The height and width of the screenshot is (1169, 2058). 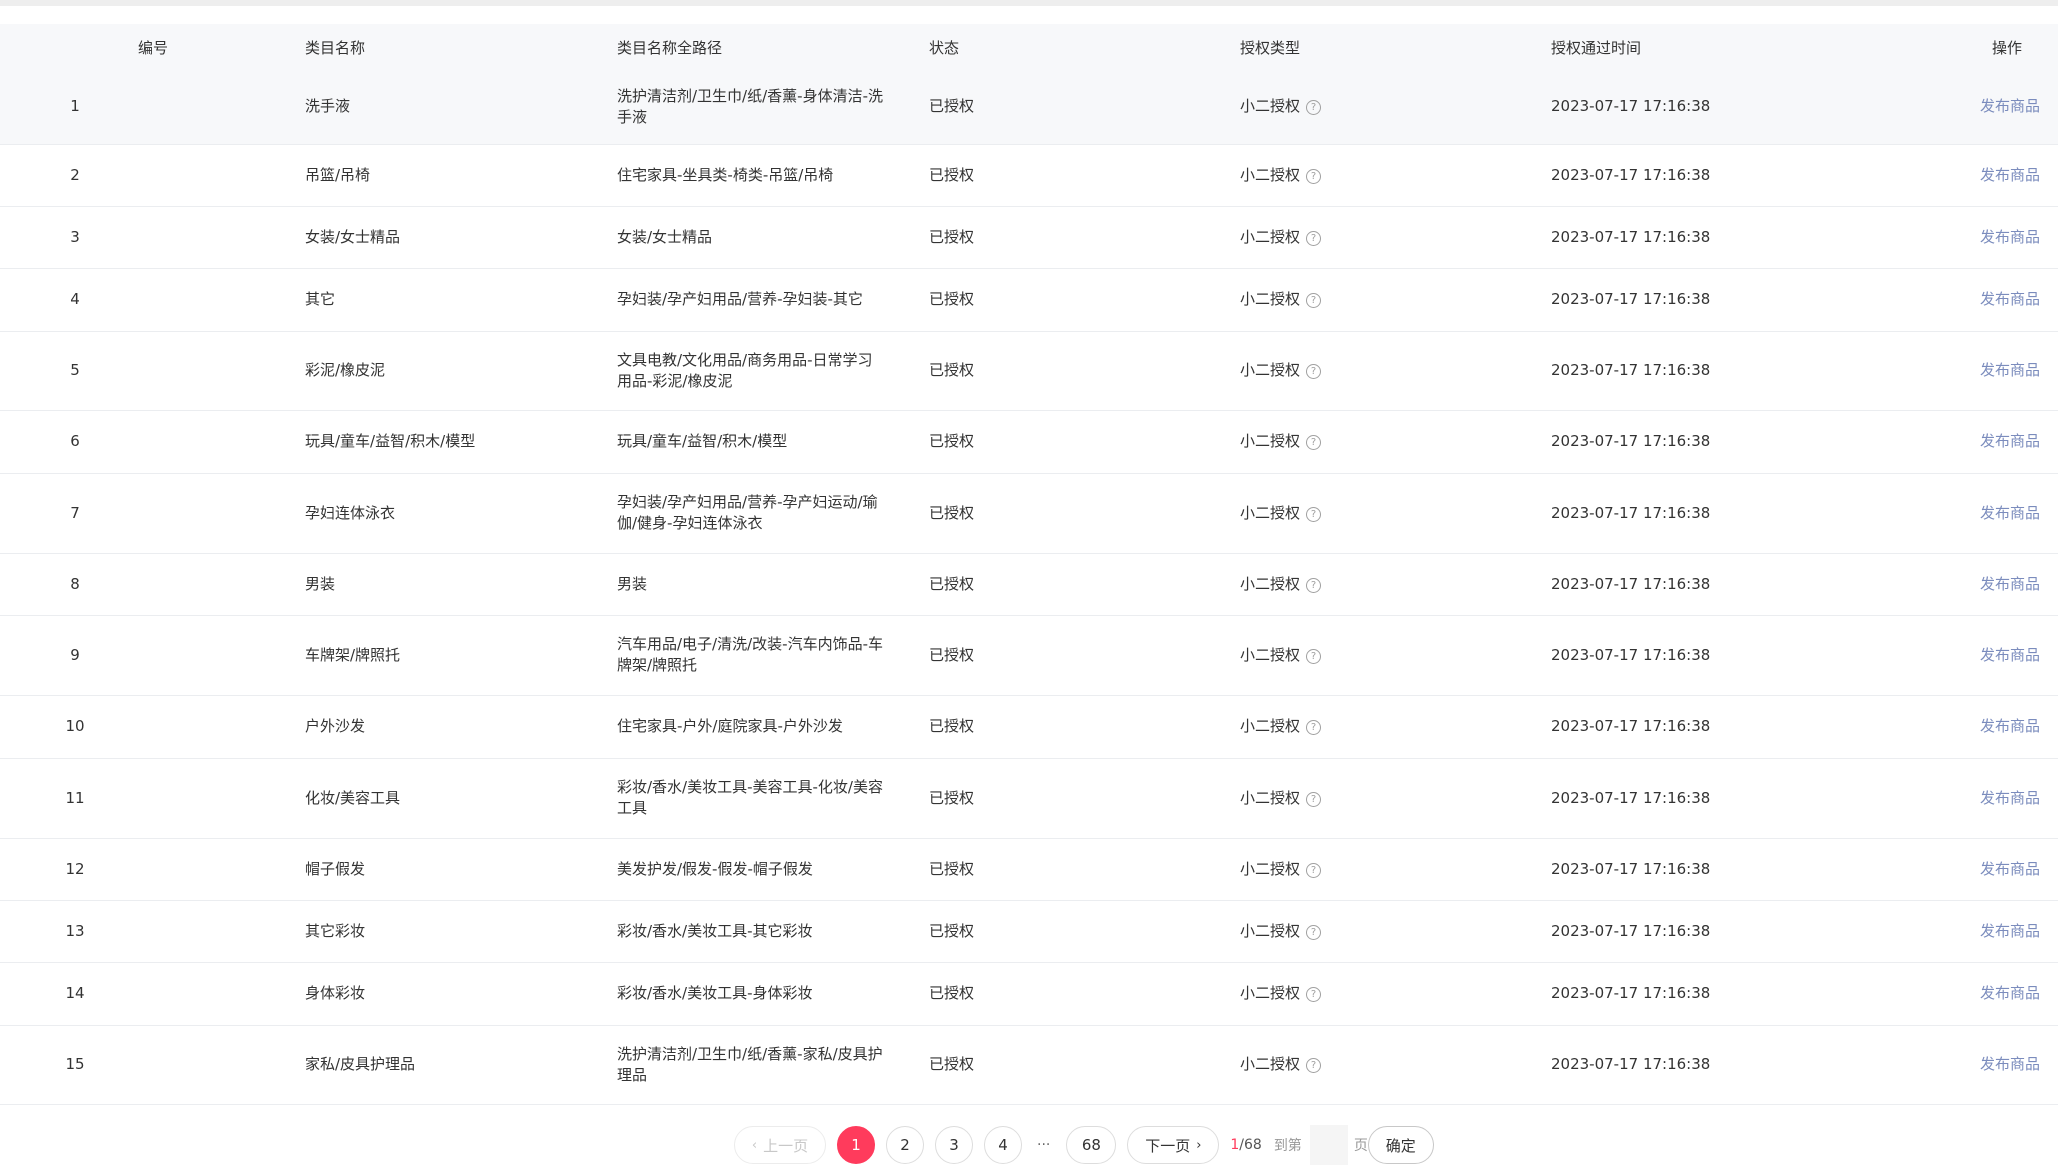 What do you see at coordinates (1029, 47) in the screenshot?
I see `table-header-row: 编号 类目名称 类目名称全路径 状态 授权类型 授权通过时间 操作` at bounding box center [1029, 47].